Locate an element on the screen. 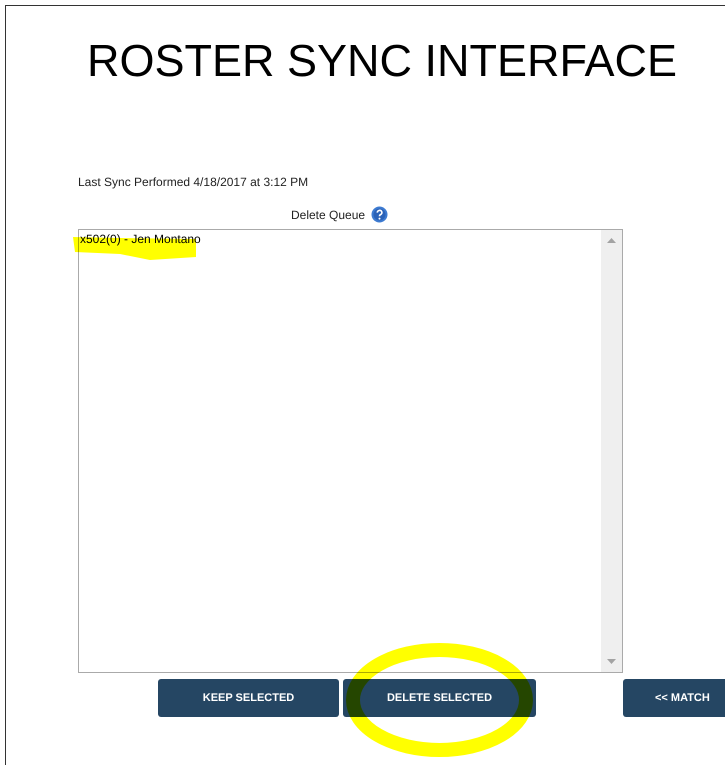 Image resolution: width=725 pixels, height=765 pixels. help-icon is located at coordinates (379, 214).